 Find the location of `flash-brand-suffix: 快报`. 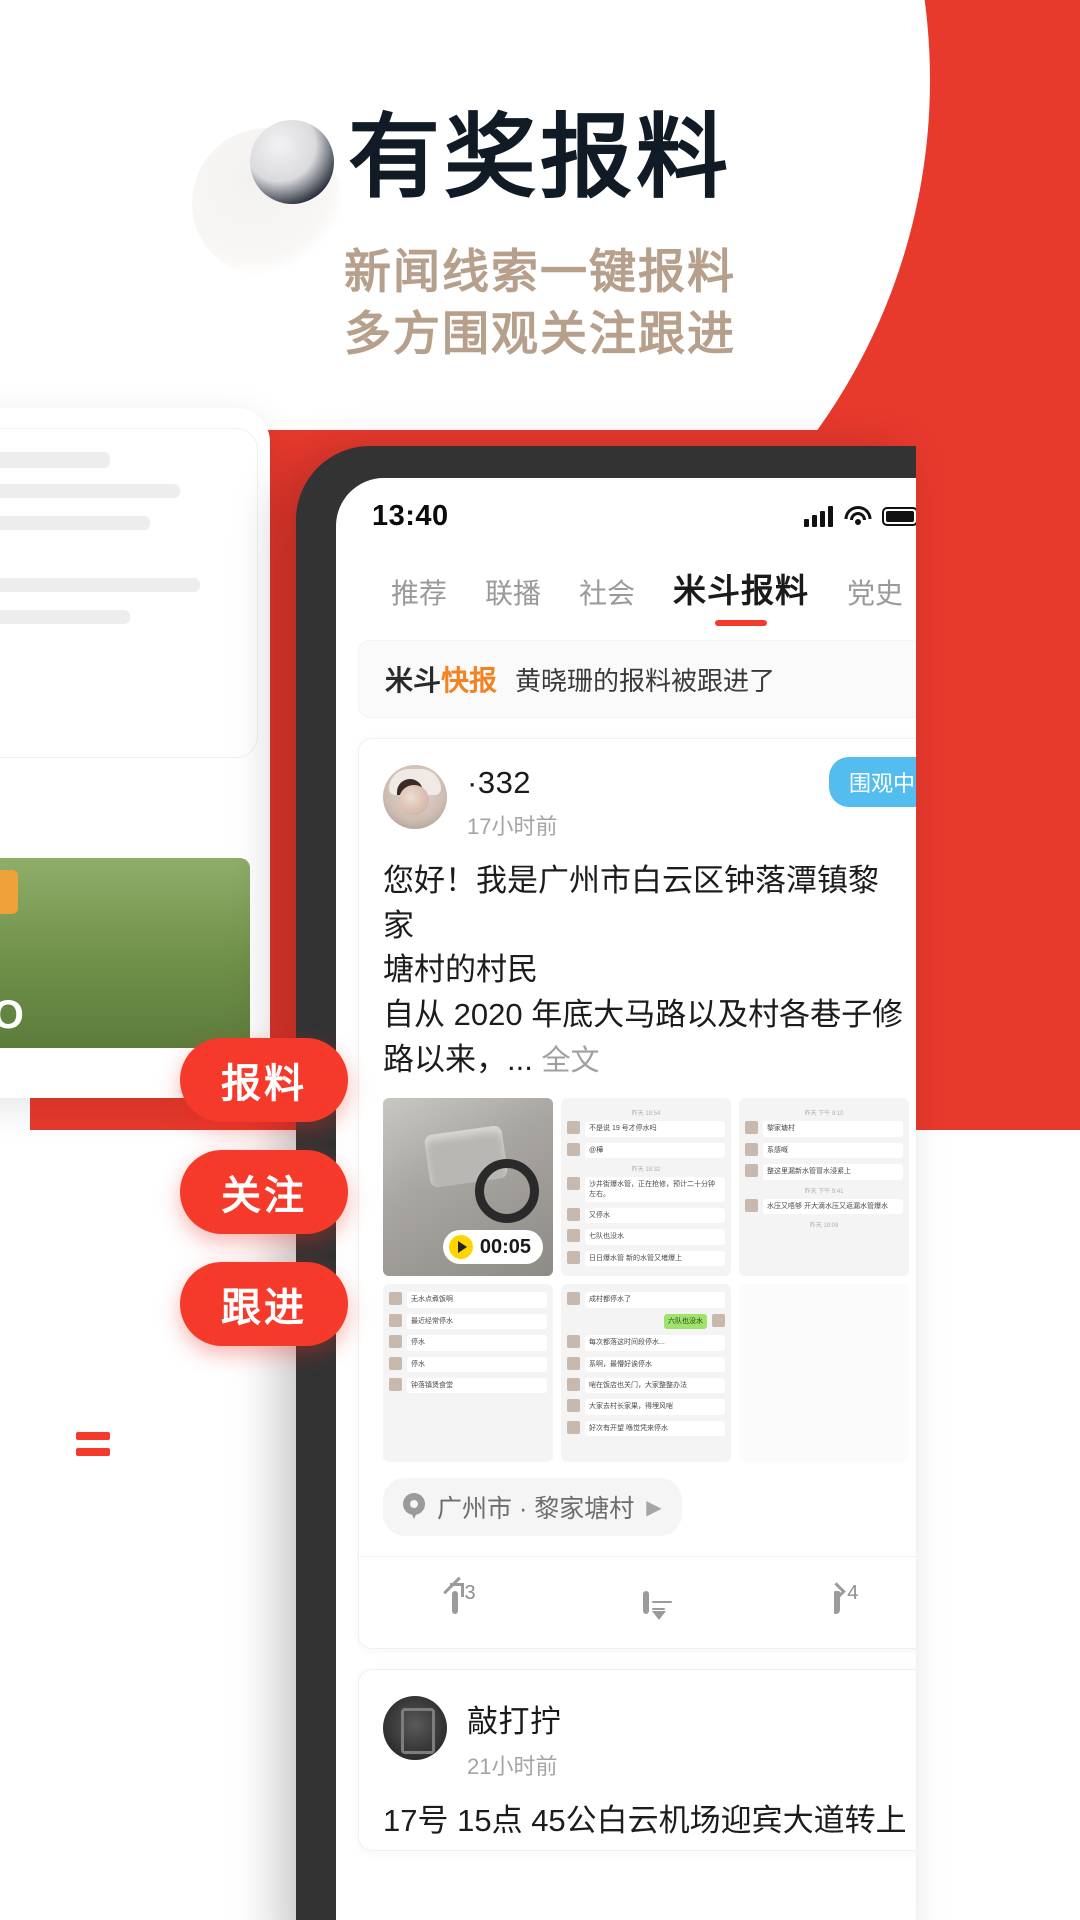

flash-brand-suffix: 快报 is located at coordinates (469, 680).